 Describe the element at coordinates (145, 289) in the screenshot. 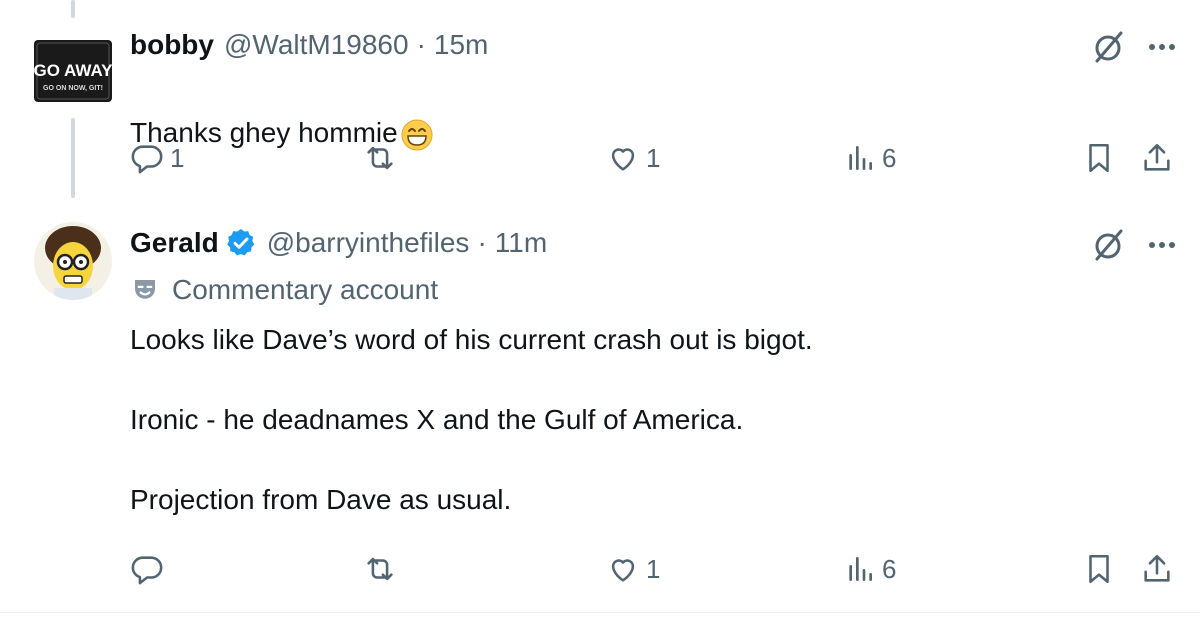

I see `commentary-mask-icon` at that location.